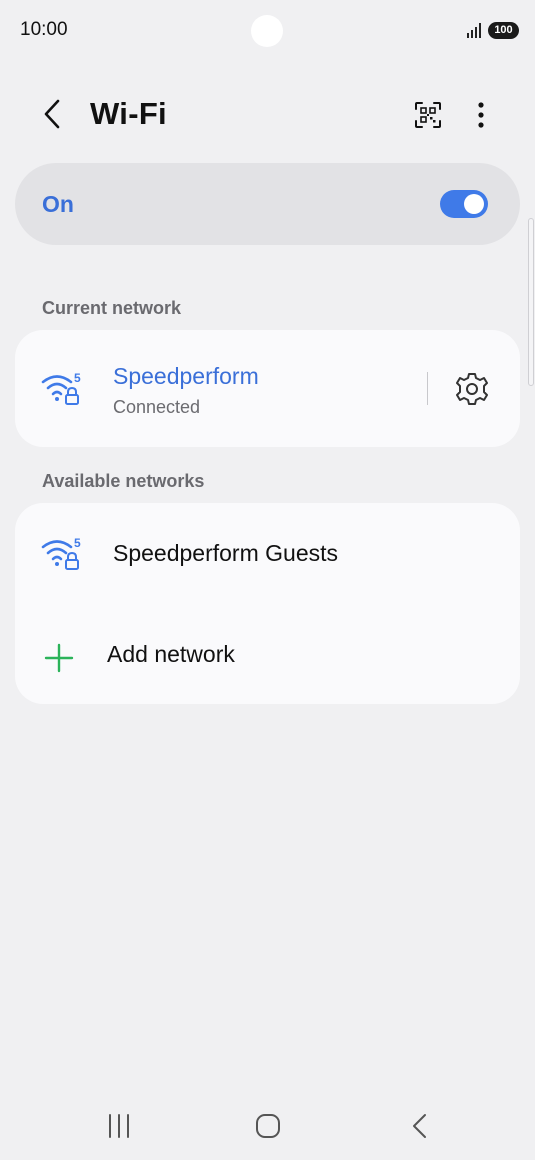  I want to click on home-icon, so click(268, 1126).